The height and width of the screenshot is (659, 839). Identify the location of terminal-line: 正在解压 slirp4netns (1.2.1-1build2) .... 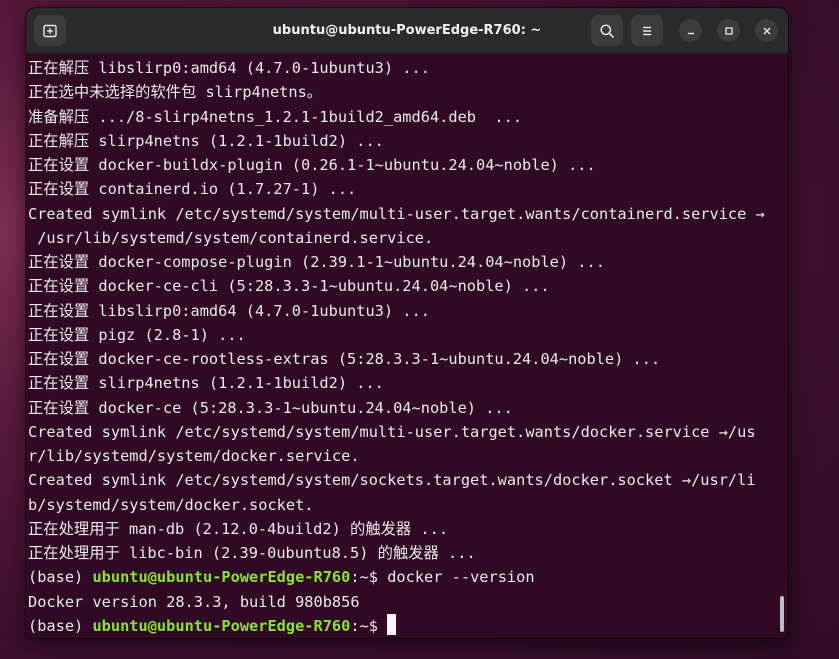
(206, 140).